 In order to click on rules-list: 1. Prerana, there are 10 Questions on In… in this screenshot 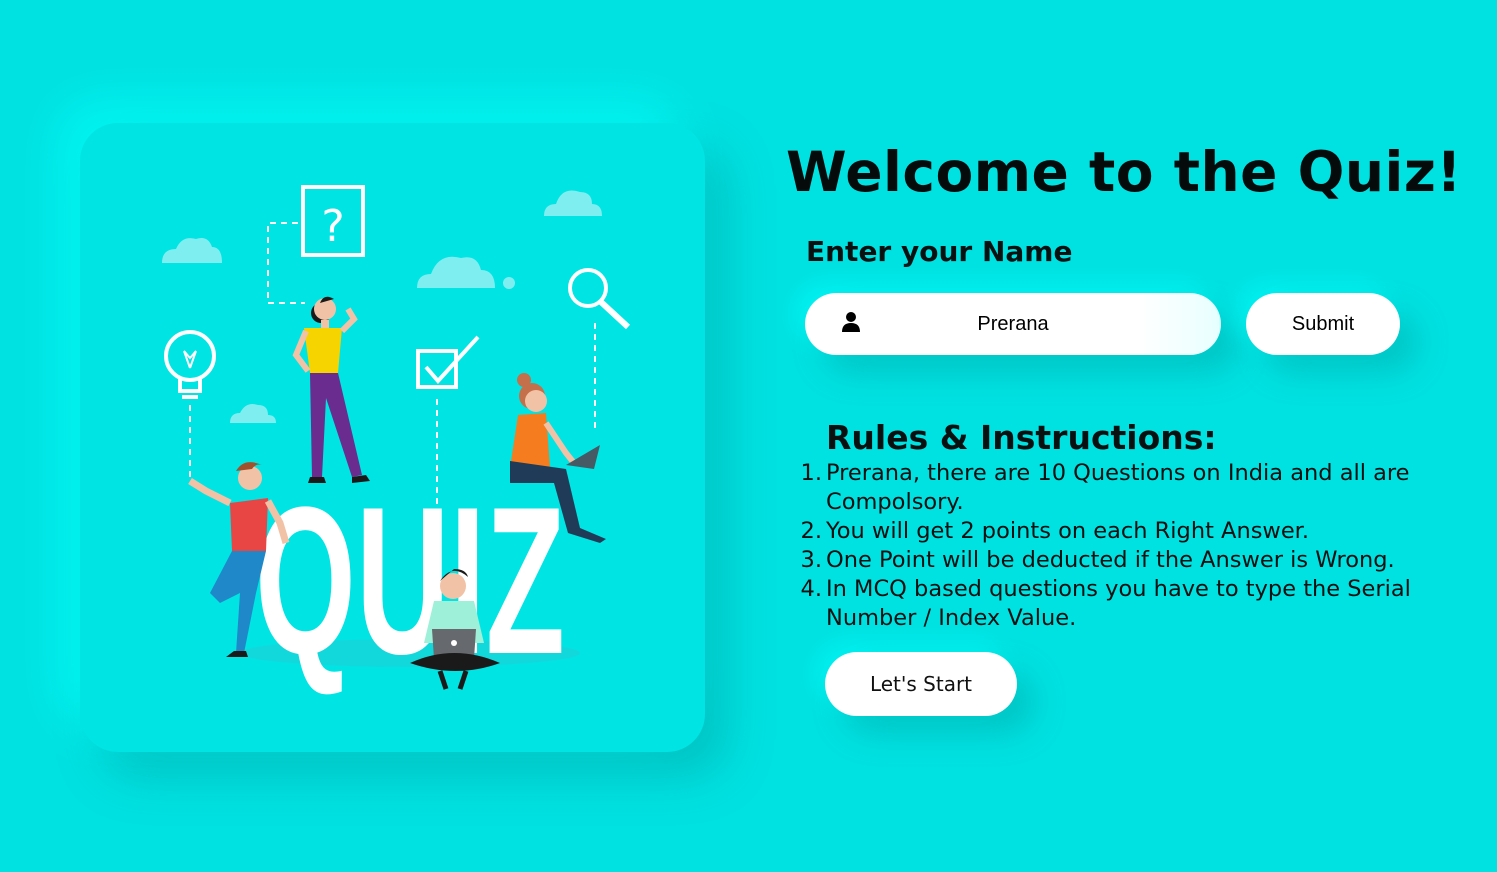, I will do `click(1133, 546)`.